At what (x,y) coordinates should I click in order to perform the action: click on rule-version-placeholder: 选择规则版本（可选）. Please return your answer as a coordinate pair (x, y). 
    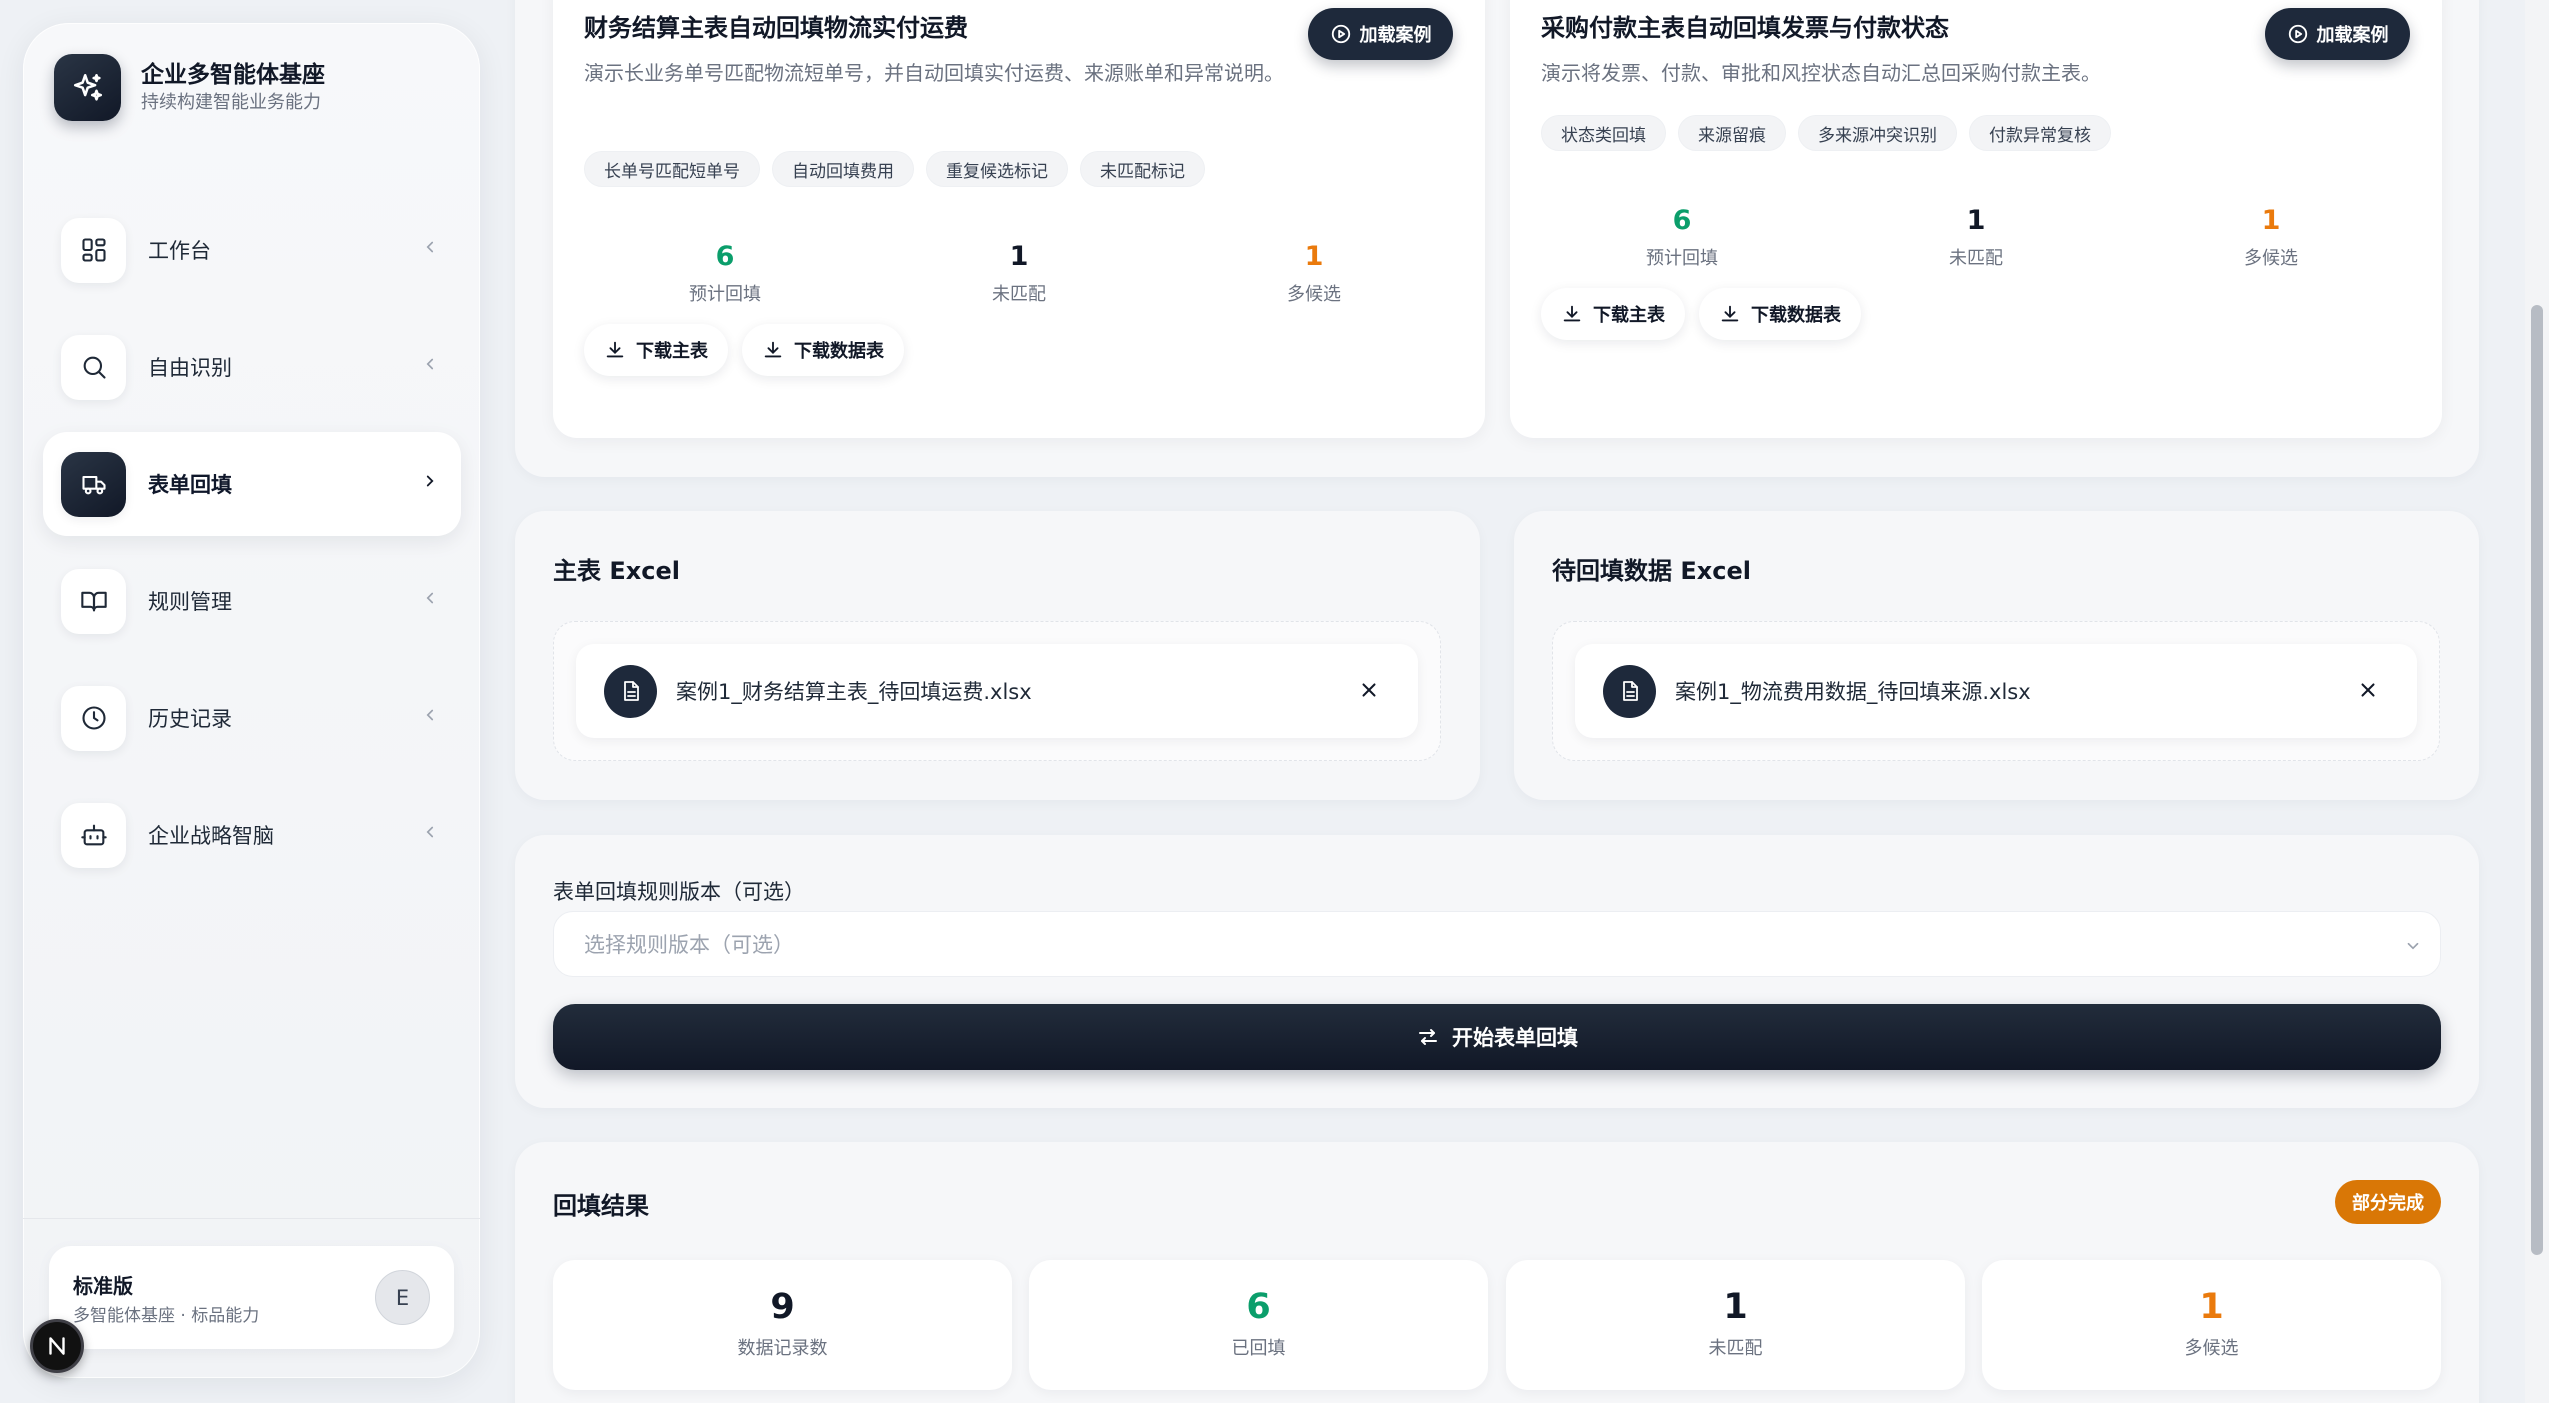
    Looking at the image, I should click on (689, 945).